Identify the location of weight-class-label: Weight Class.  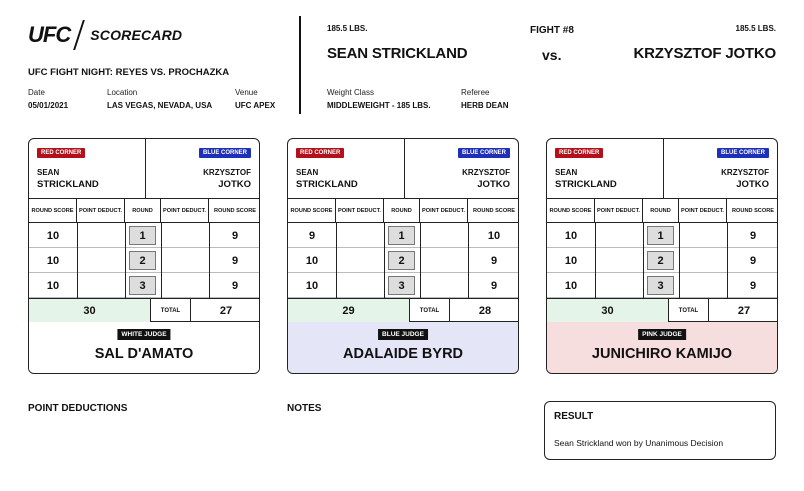
(350, 92).